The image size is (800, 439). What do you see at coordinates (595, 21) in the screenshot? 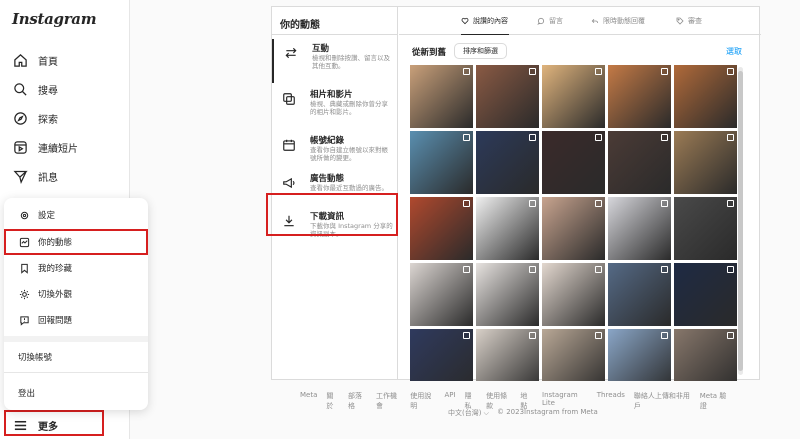
I see `reply-icon` at bounding box center [595, 21].